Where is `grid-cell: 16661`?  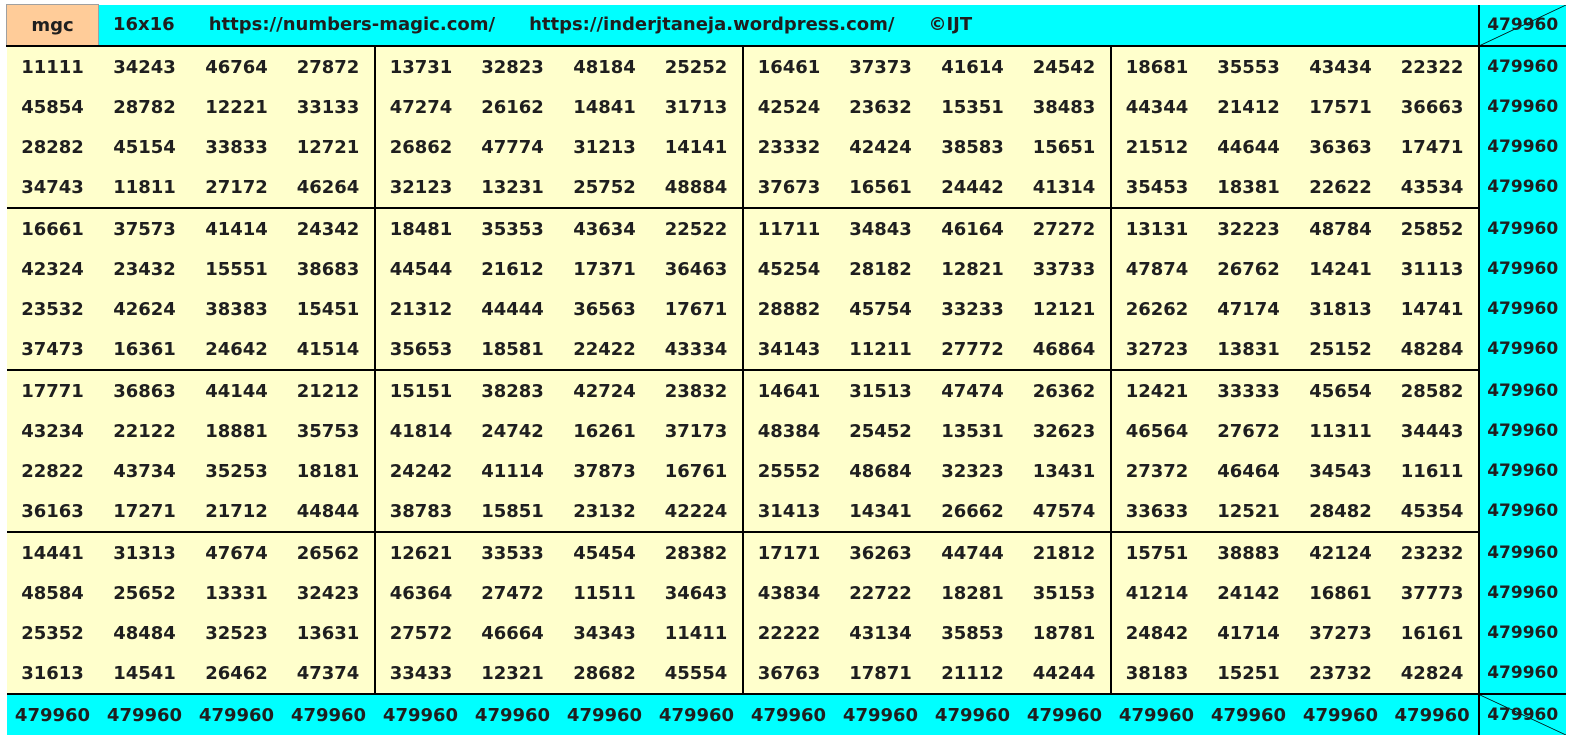
grid-cell: 16661 is located at coordinates (52, 228).